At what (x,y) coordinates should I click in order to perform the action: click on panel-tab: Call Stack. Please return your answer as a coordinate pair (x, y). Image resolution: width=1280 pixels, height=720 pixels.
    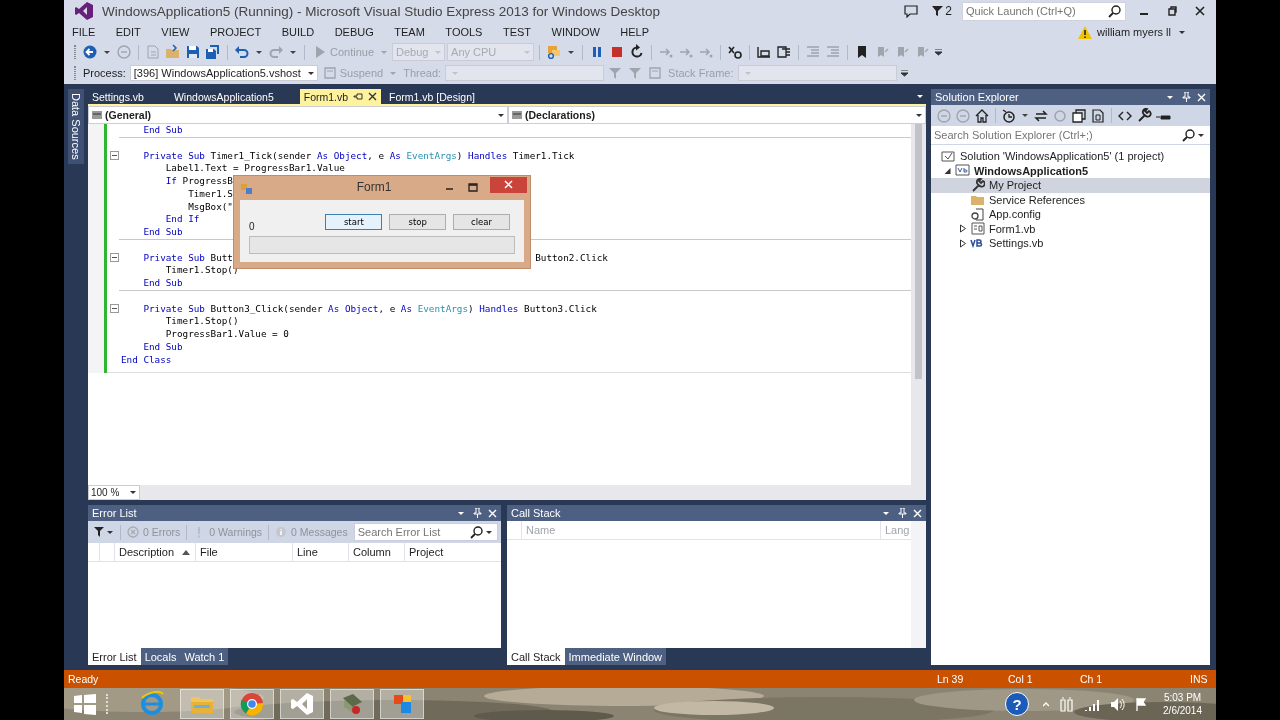
    Looking at the image, I should click on (536, 656).